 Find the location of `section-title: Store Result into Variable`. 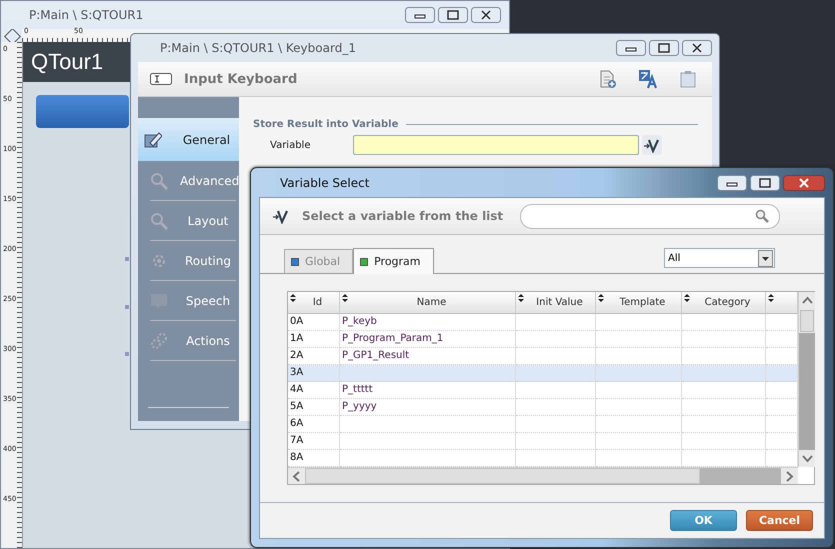

section-title: Store Result into Variable is located at coordinates (325, 124).